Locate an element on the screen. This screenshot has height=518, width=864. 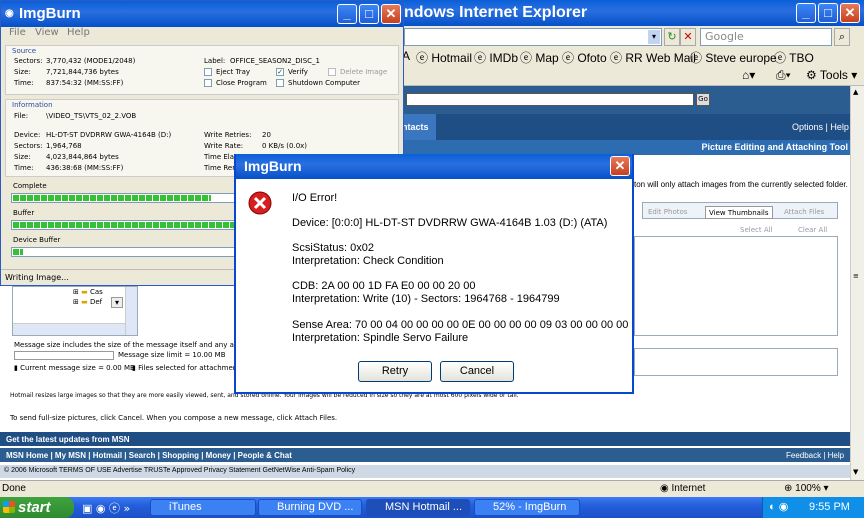
task-itunes: iTunes is located at coordinates (203, 507).